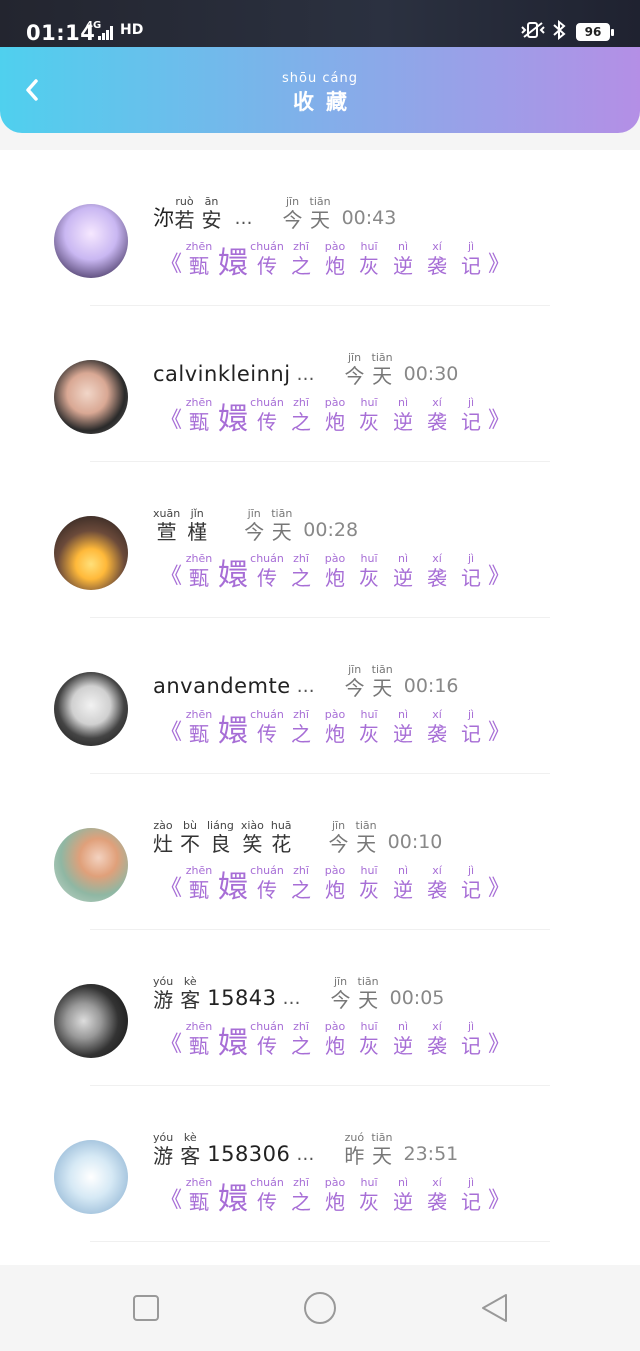 This screenshot has height=1351, width=640. Describe the element at coordinates (197, 513) in the screenshot. I see `user-name-word-pinyin: jǐn` at that location.